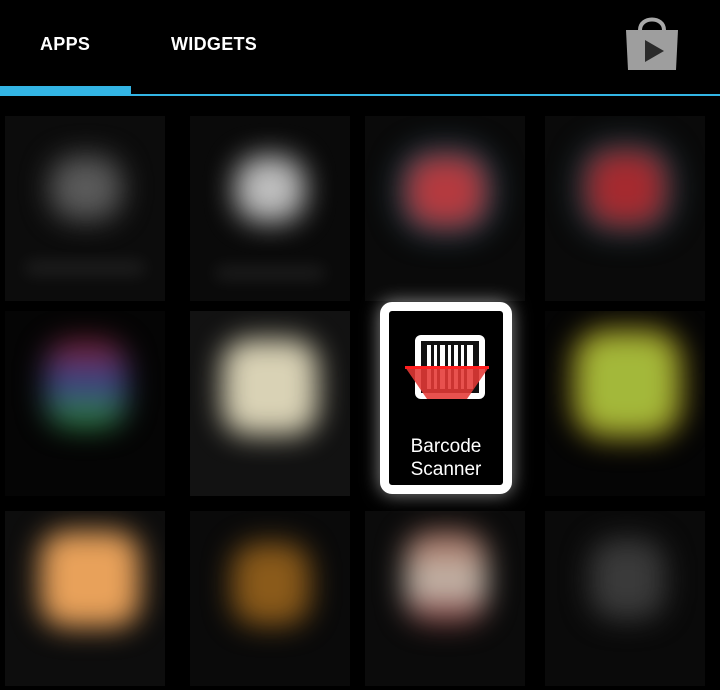 The image size is (720, 690). I want to click on tab-selected-indicator, so click(65, 91).